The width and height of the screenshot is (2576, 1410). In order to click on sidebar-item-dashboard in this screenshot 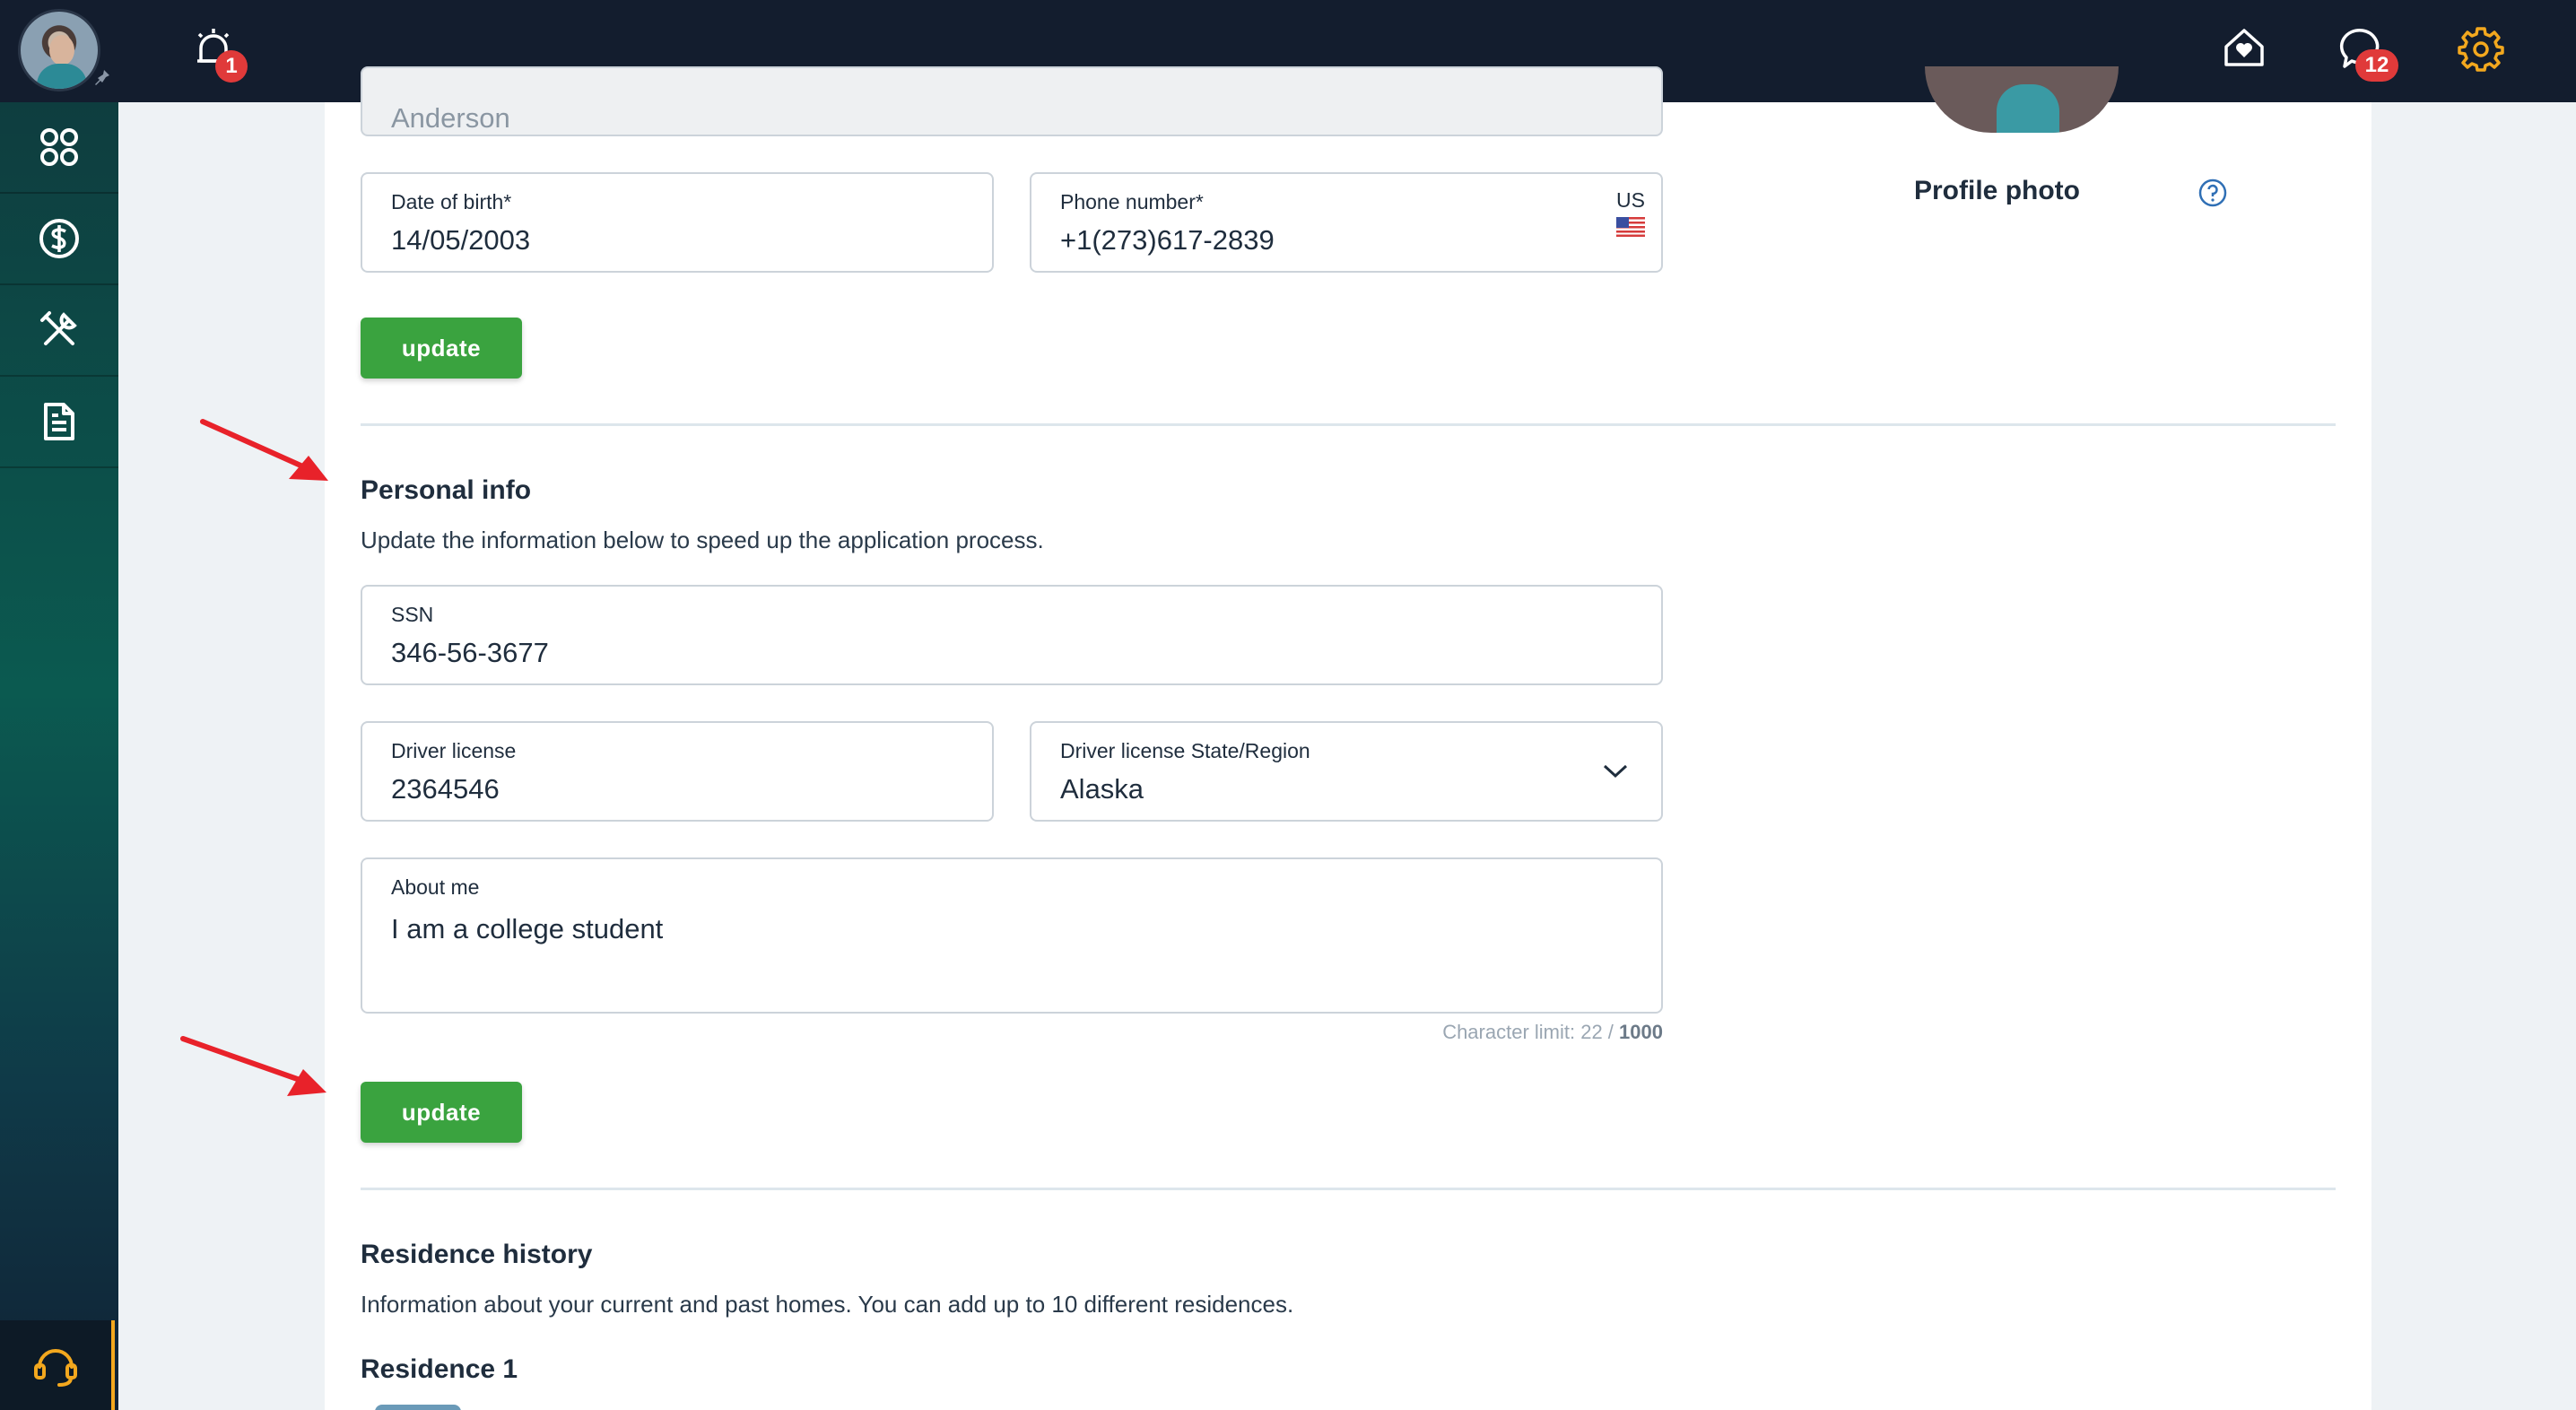, I will do `click(59, 148)`.